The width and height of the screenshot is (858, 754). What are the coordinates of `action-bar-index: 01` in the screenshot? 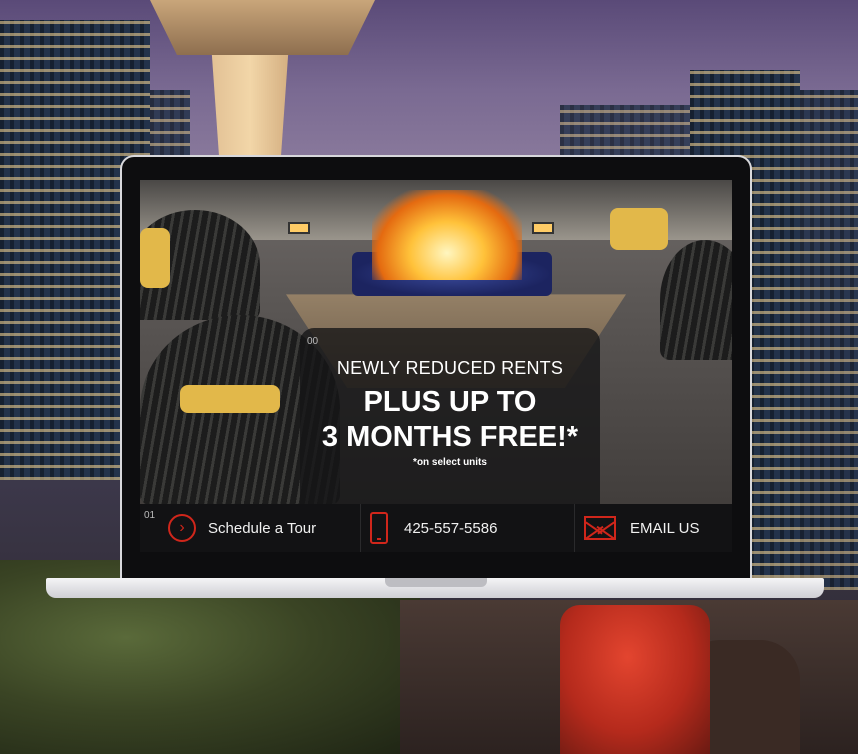 It's located at (150, 515).